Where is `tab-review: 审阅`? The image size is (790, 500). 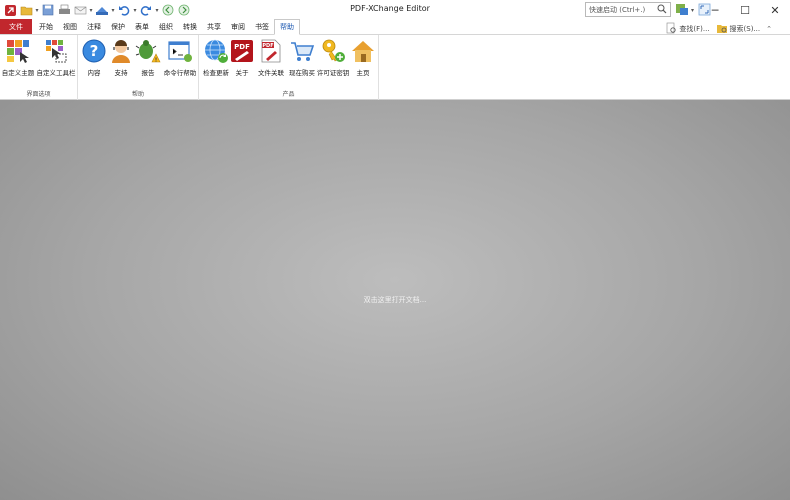 tab-review: 审阅 is located at coordinates (238, 26).